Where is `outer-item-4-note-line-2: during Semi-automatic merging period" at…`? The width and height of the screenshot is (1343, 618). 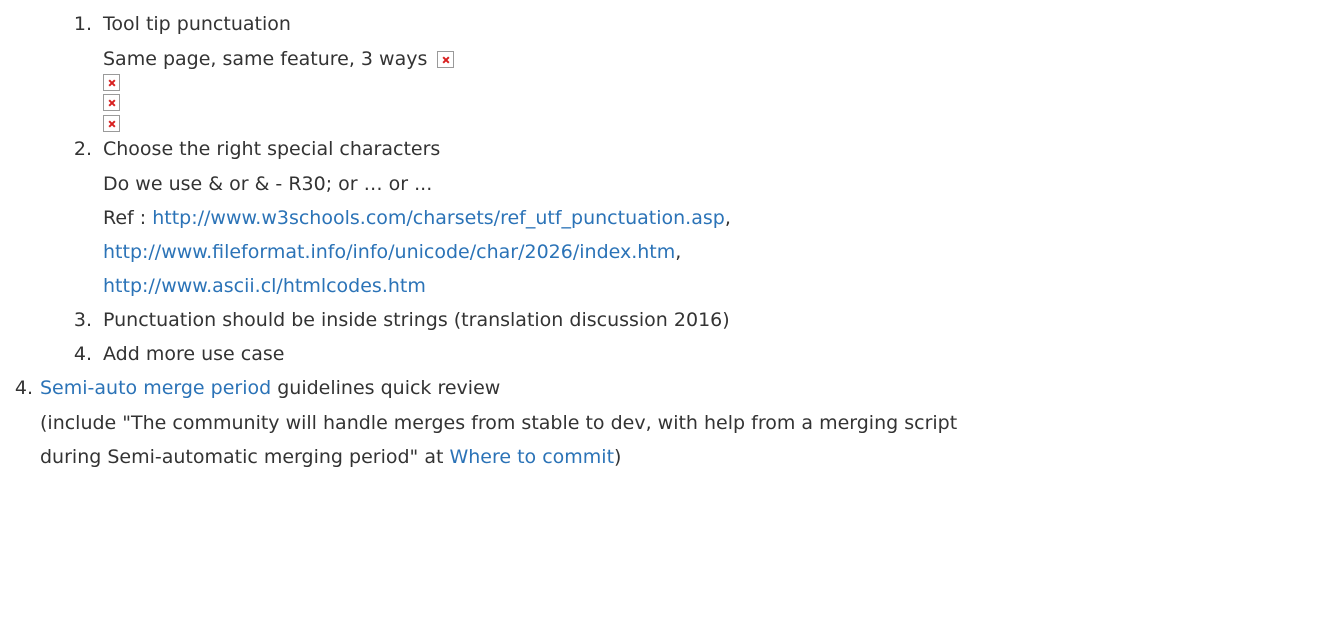
outer-item-4-note-line-2: during Semi-automatic merging period" at… is located at coordinates (330, 457).